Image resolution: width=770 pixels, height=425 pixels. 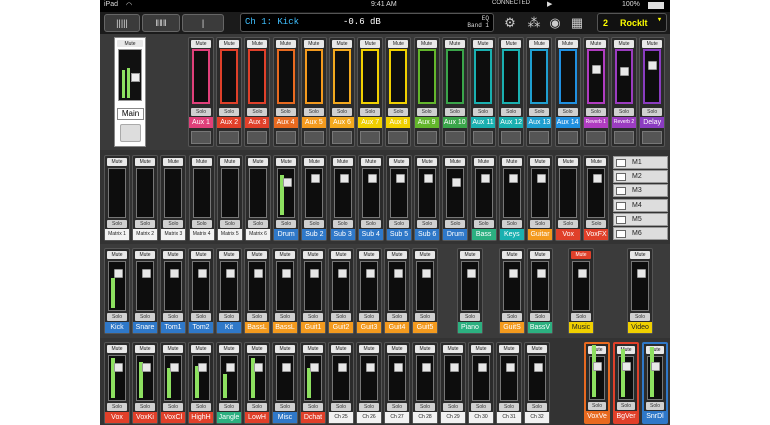 I want to click on channel-strip: Mute Solo GuitS, so click(x=512, y=291).